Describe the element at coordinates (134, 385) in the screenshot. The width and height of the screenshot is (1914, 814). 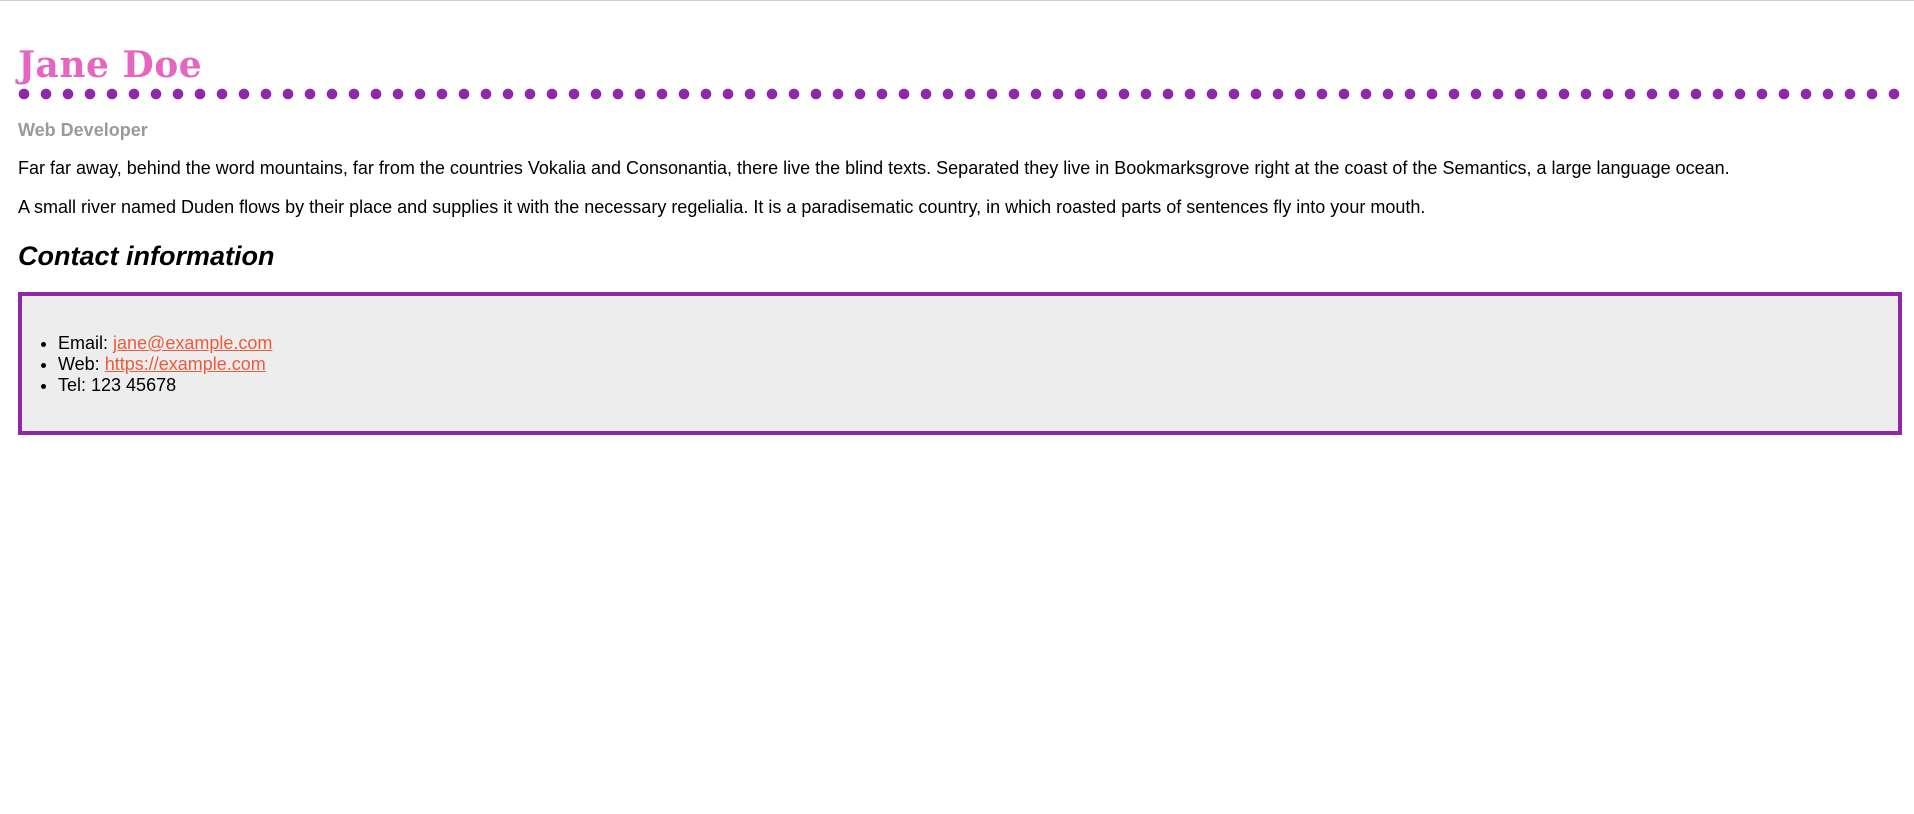
I see `tel-value: 123 45678` at that location.